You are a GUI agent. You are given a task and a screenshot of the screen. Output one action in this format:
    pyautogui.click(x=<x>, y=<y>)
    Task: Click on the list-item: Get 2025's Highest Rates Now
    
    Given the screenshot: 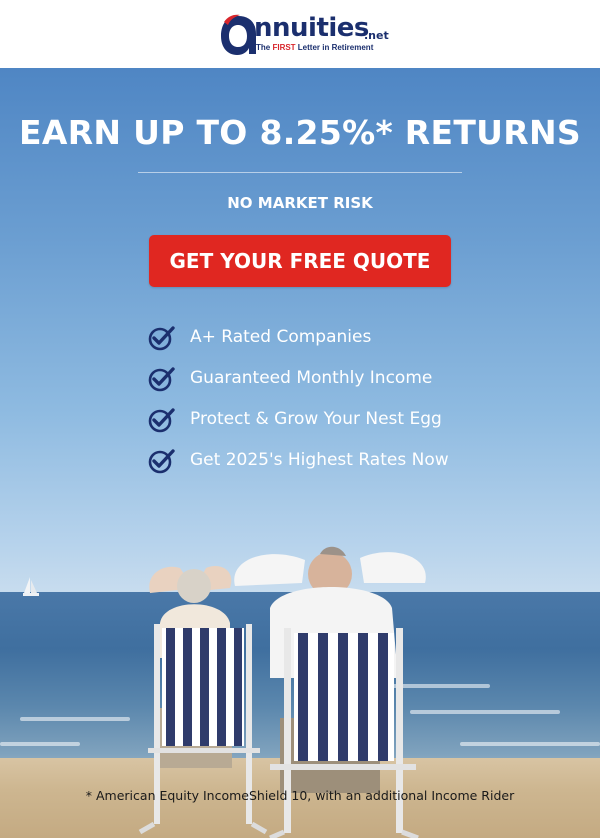 What is the action you would take?
    pyautogui.click(x=313, y=466)
    